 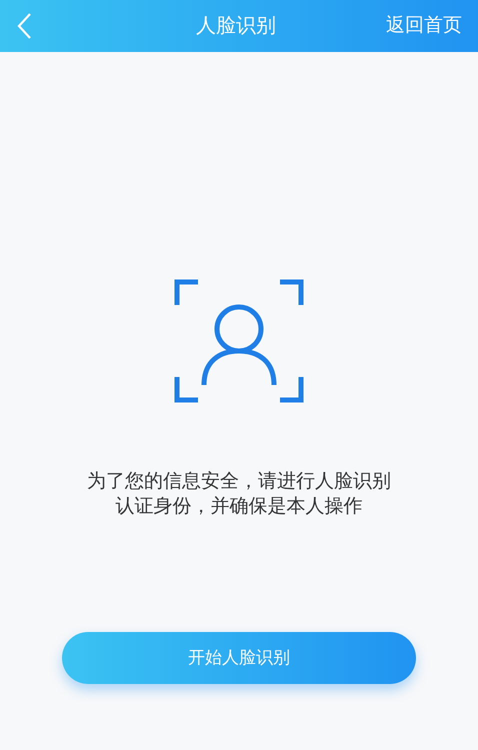 What do you see at coordinates (239, 658) in the screenshot?
I see `start-face-recognition-button: 开始人脸识别` at bounding box center [239, 658].